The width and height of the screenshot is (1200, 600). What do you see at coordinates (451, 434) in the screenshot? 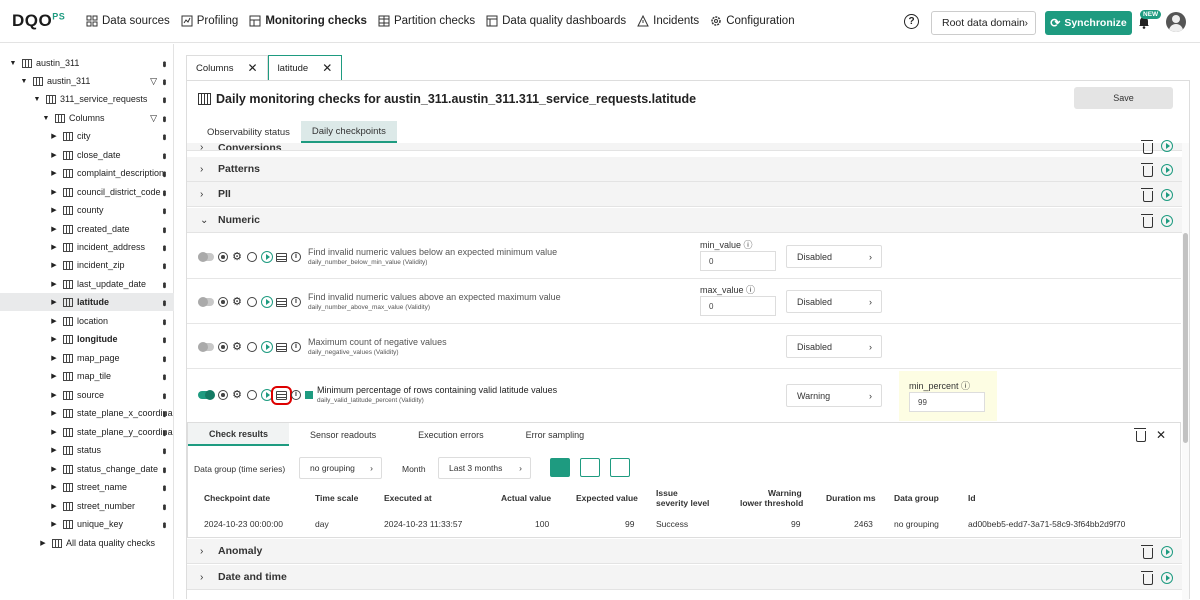
I see `tab-execution-errors: Execution errors` at bounding box center [451, 434].